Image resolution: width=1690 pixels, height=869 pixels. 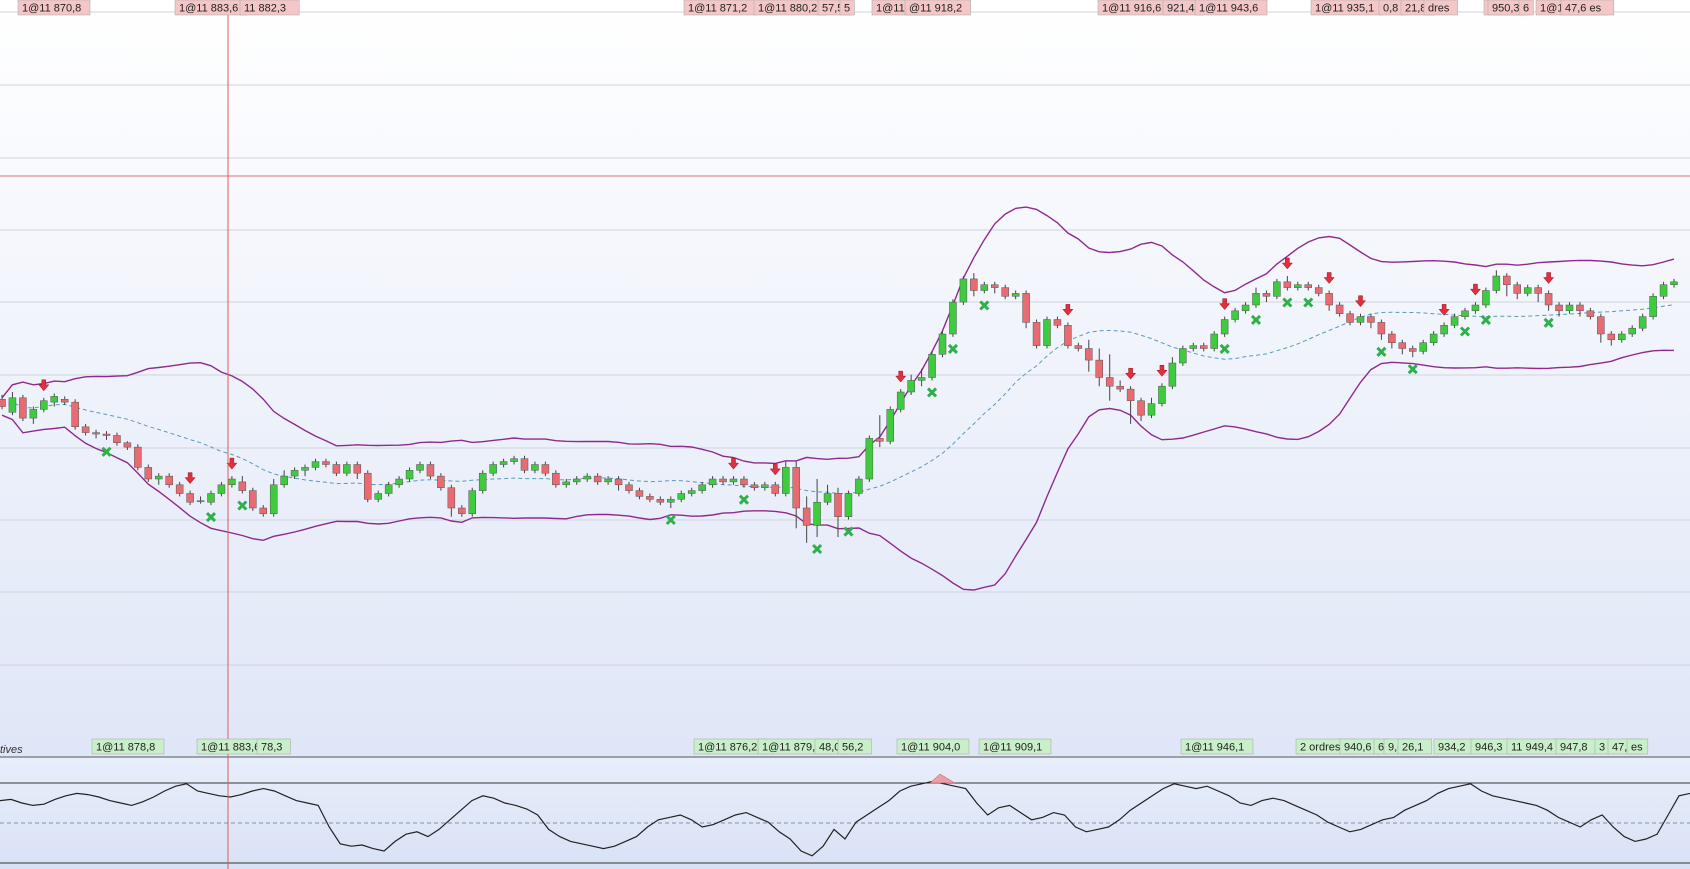 What do you see at coordinates (1602, 748) in the screenshot?
I see `buy-order-label-text: 3` at bounding box center [1602, 748].